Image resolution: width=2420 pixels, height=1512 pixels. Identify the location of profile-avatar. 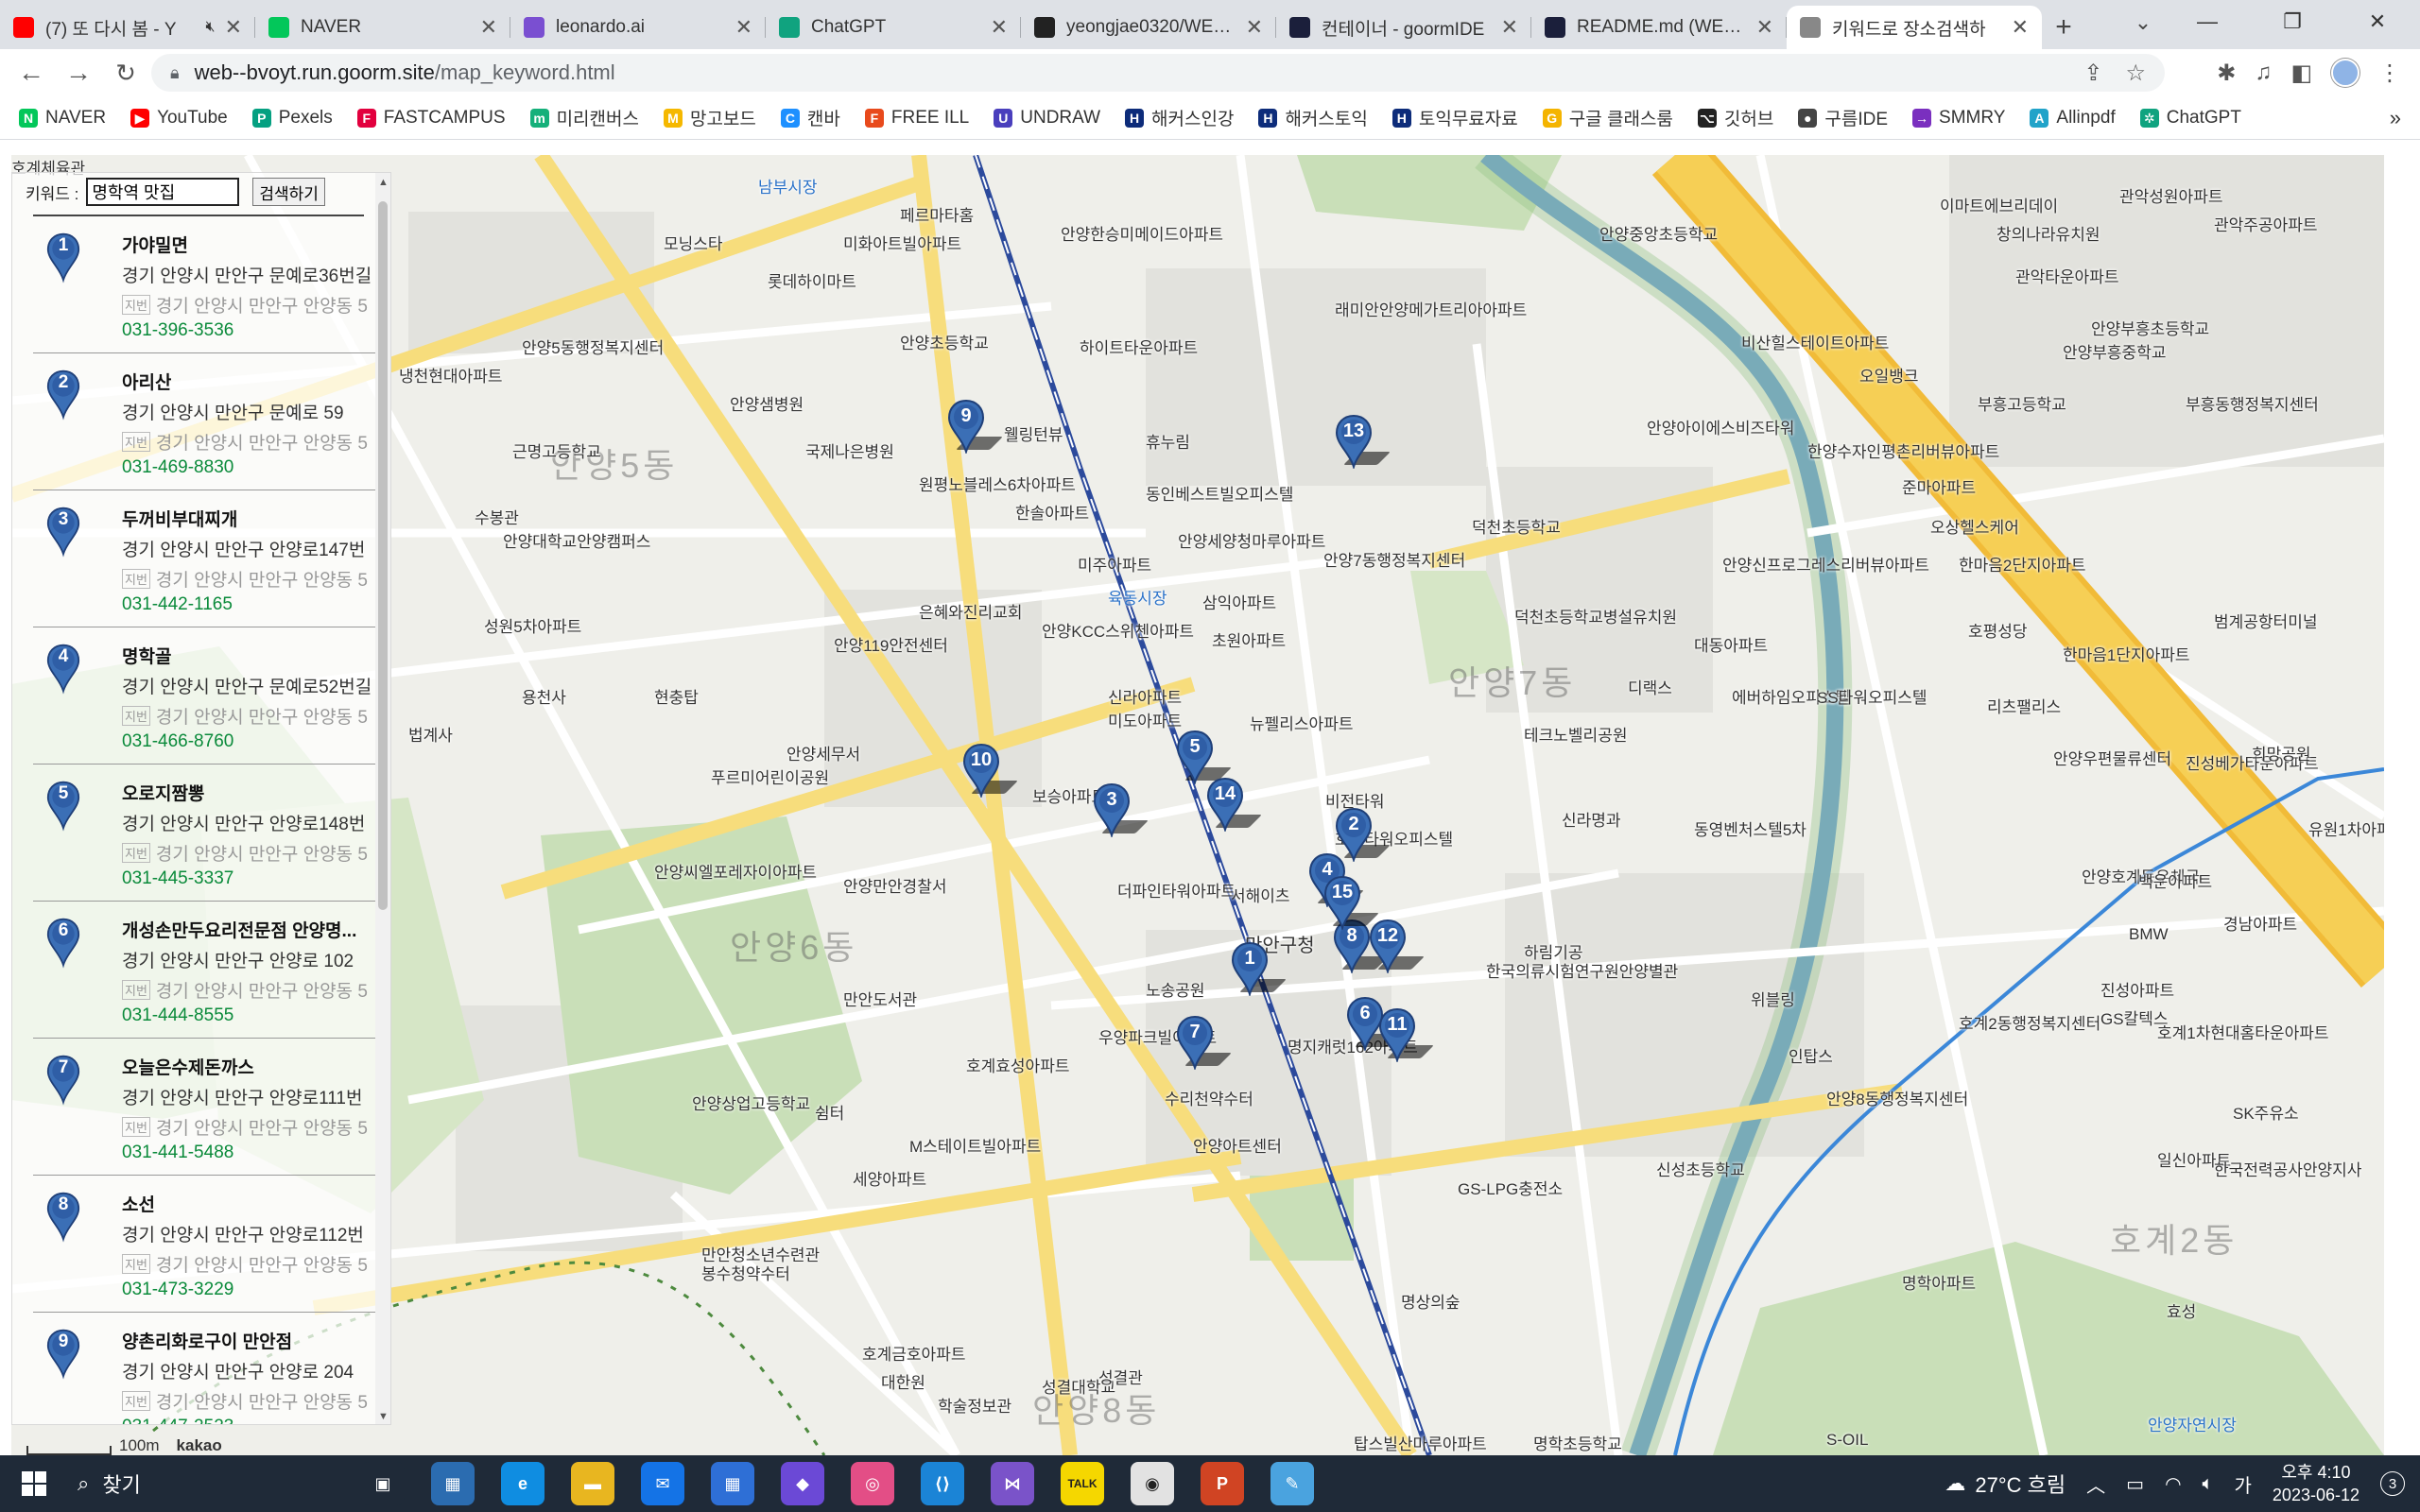
(2345, 73).